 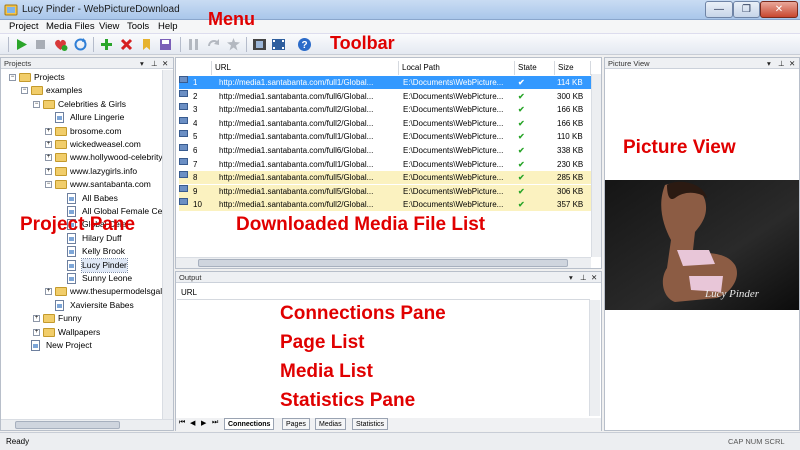 What do you see at coordinates (573, 68) in the screenshot?
I see `column-header-size: Size` at bounding box center [573, 68].